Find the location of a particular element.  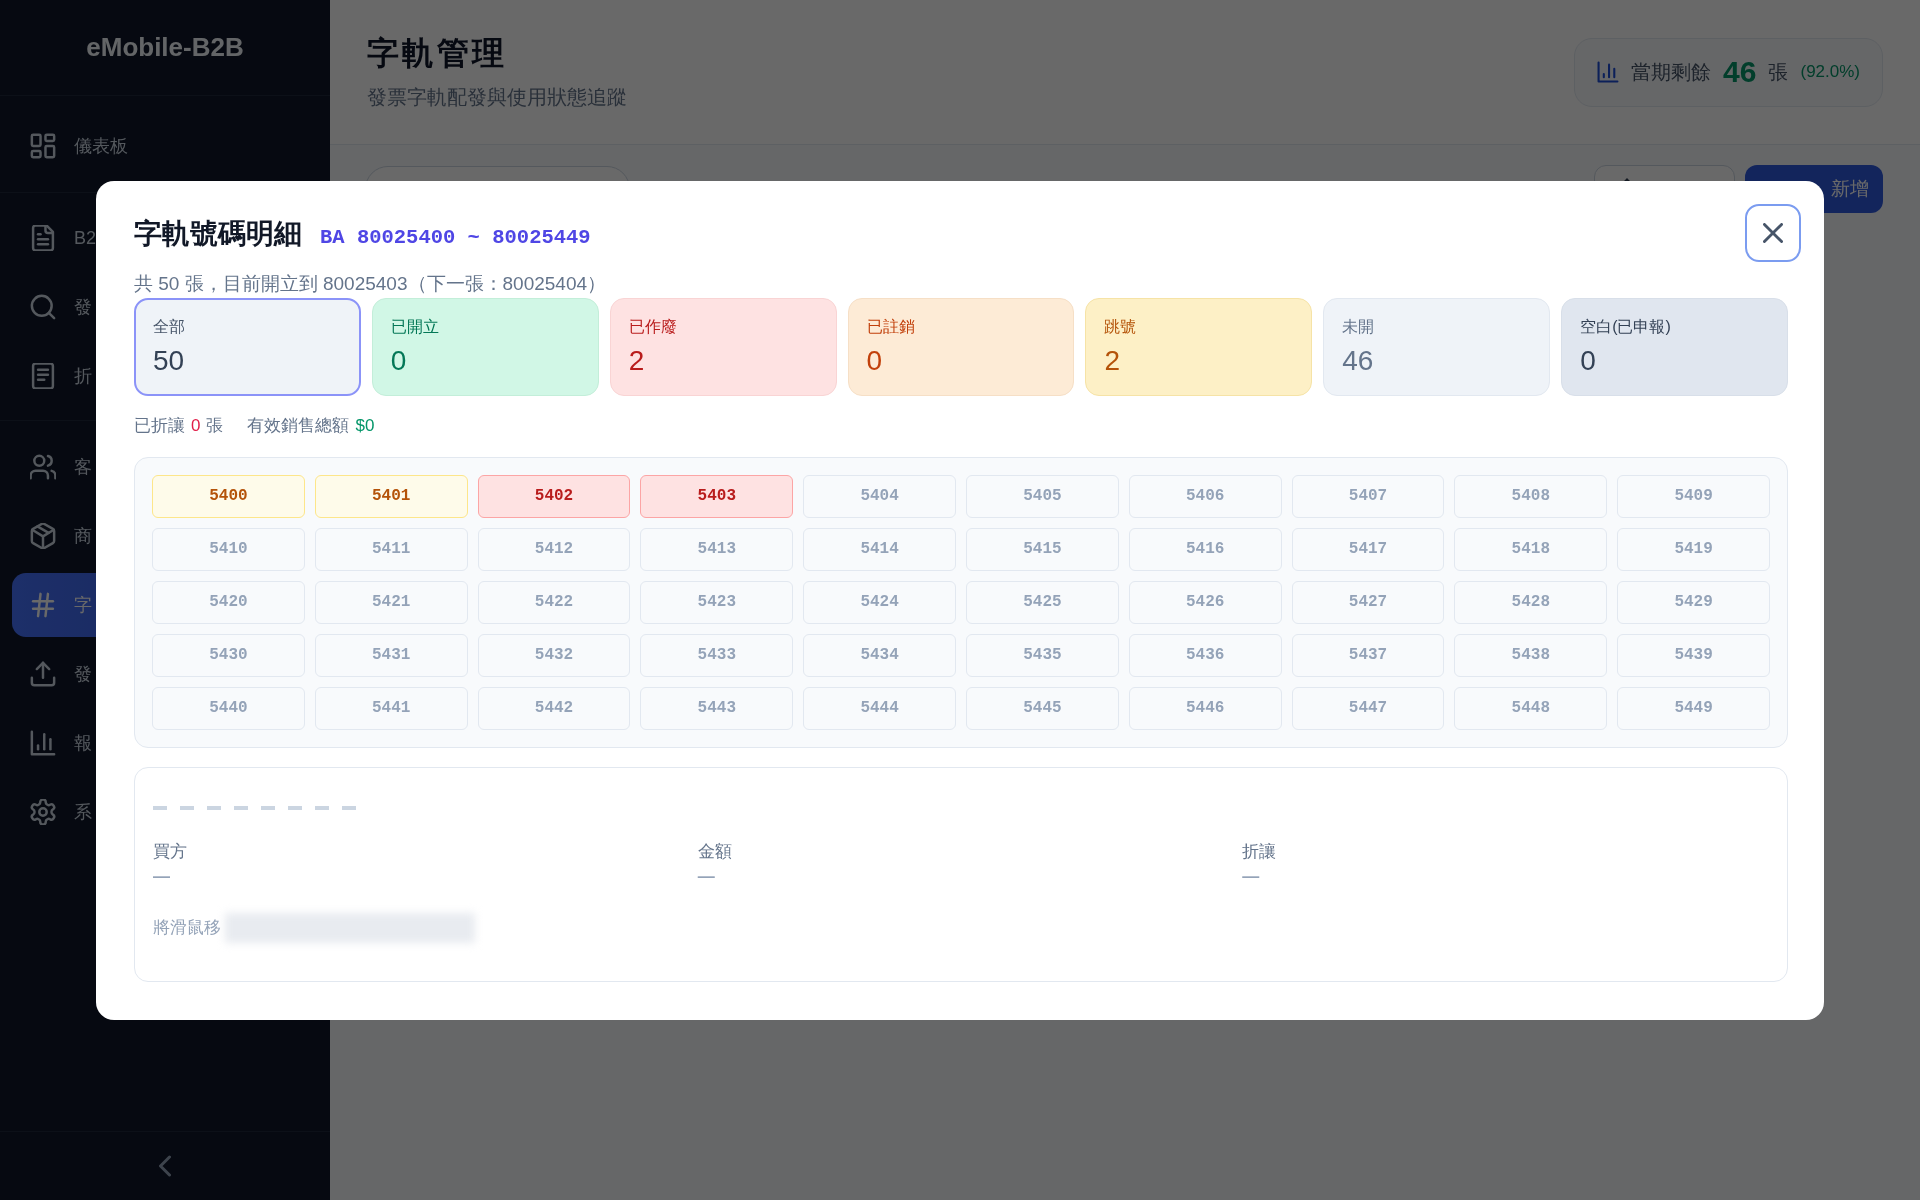

page-title: 字軌管理 is located at coordinates (437, 53).